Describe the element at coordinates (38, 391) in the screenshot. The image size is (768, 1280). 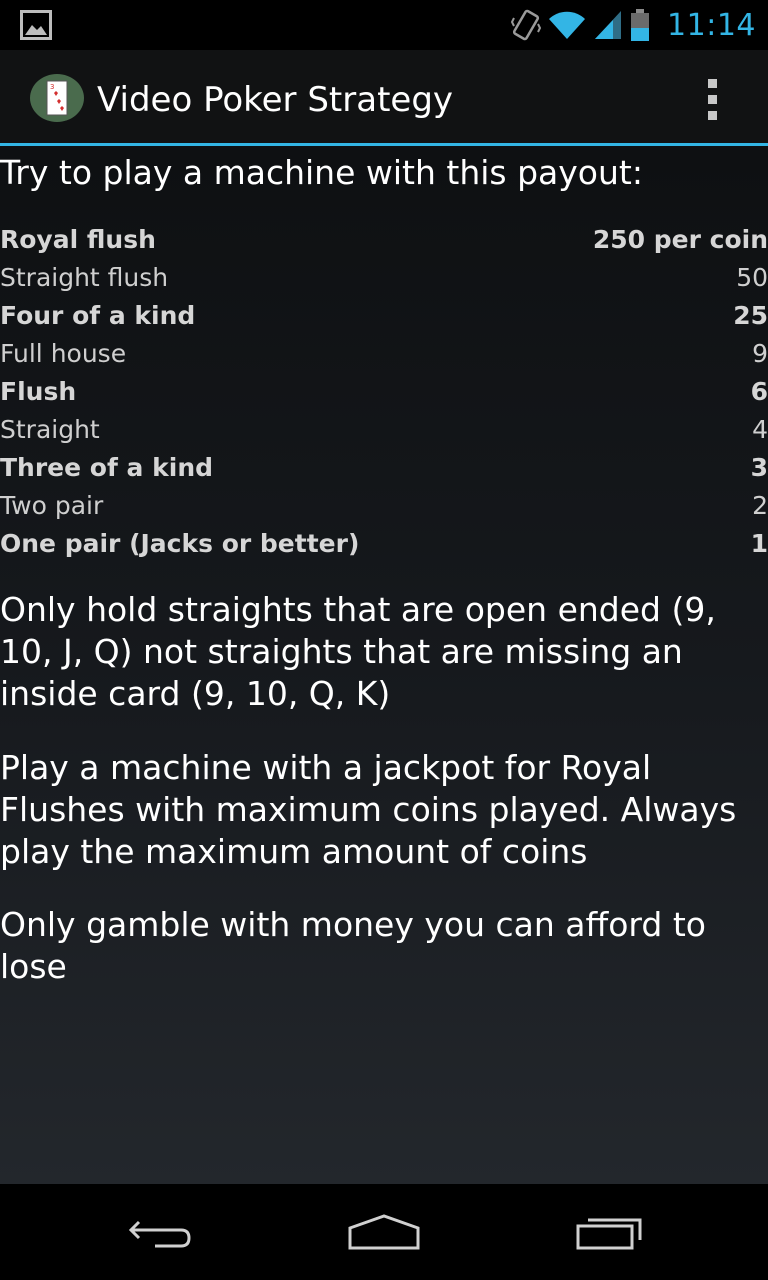
I see `hand-label: Flush` at that location.